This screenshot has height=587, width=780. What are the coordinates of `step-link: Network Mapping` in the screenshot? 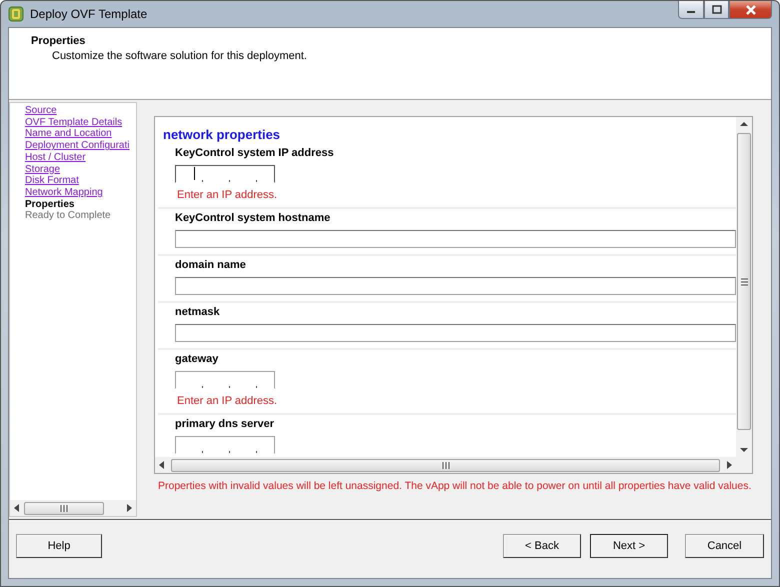 It's located at (80, 192).